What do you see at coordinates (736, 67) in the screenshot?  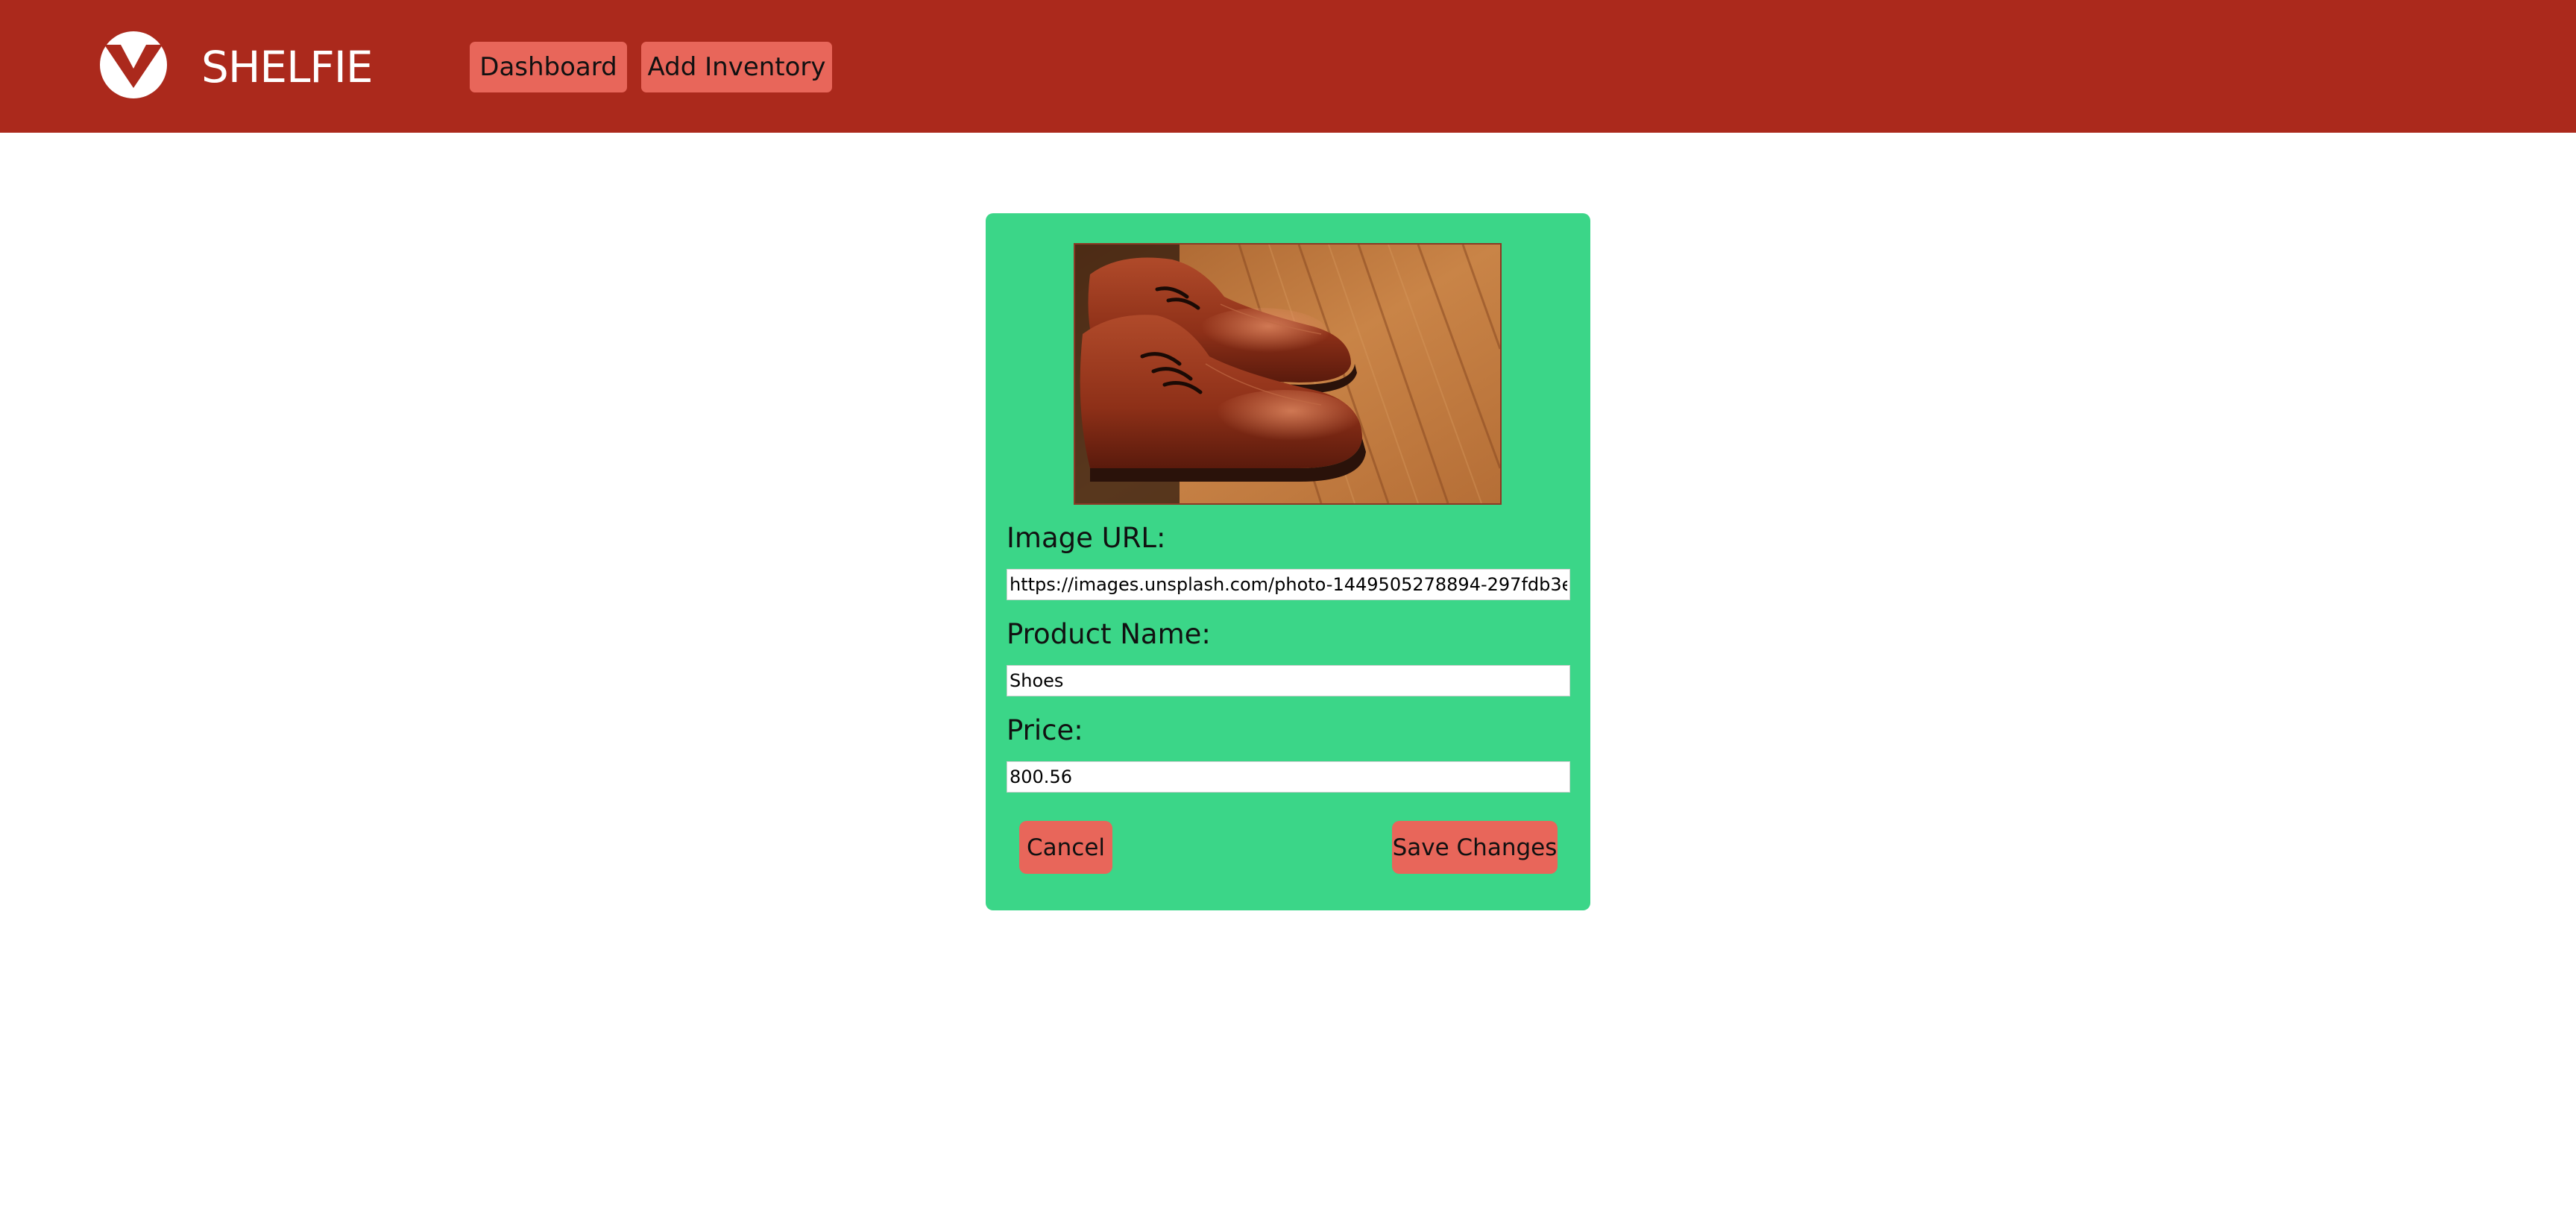 I see `add-inventory-button: Add Inventory` at bounding box center [736, 67].